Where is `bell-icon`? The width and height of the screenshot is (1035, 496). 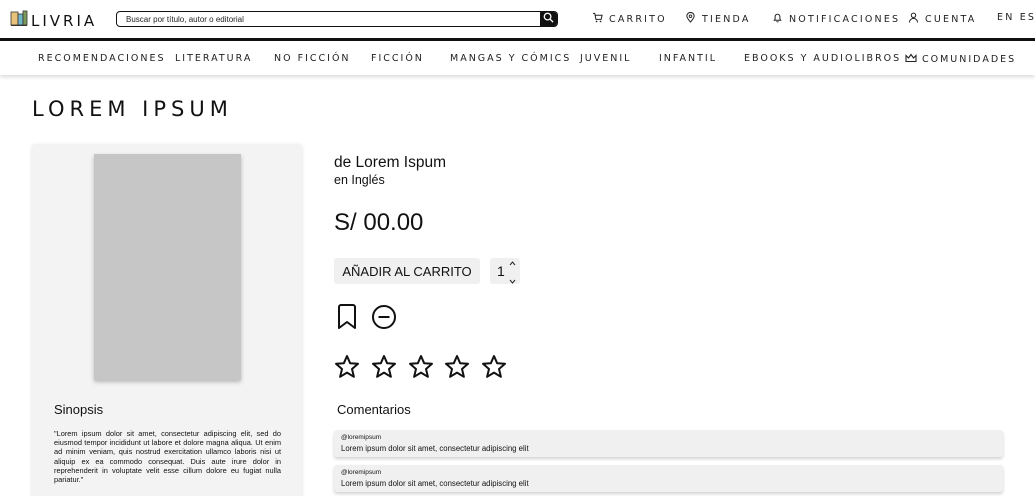 bell-icon is located at coordinates (780, 19).